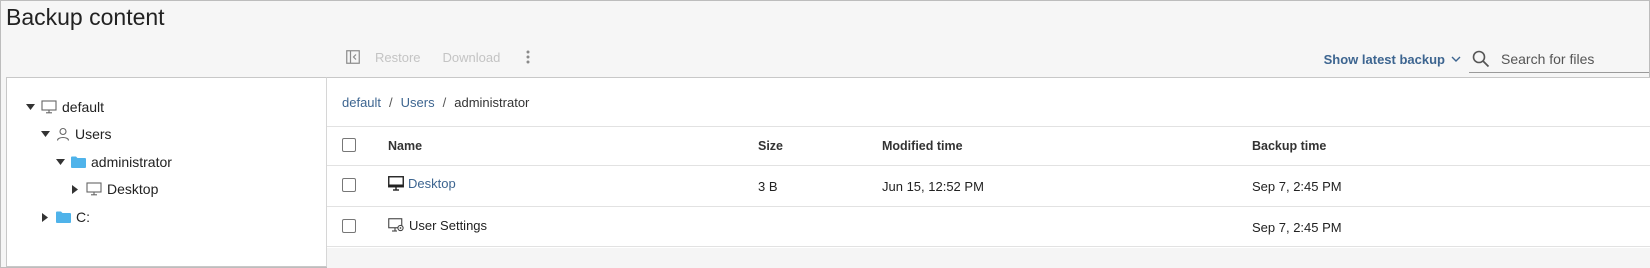 Image resolution: width=1650 pixels, height=268 pixels. I want to click on user-icon, so click(63, 134).